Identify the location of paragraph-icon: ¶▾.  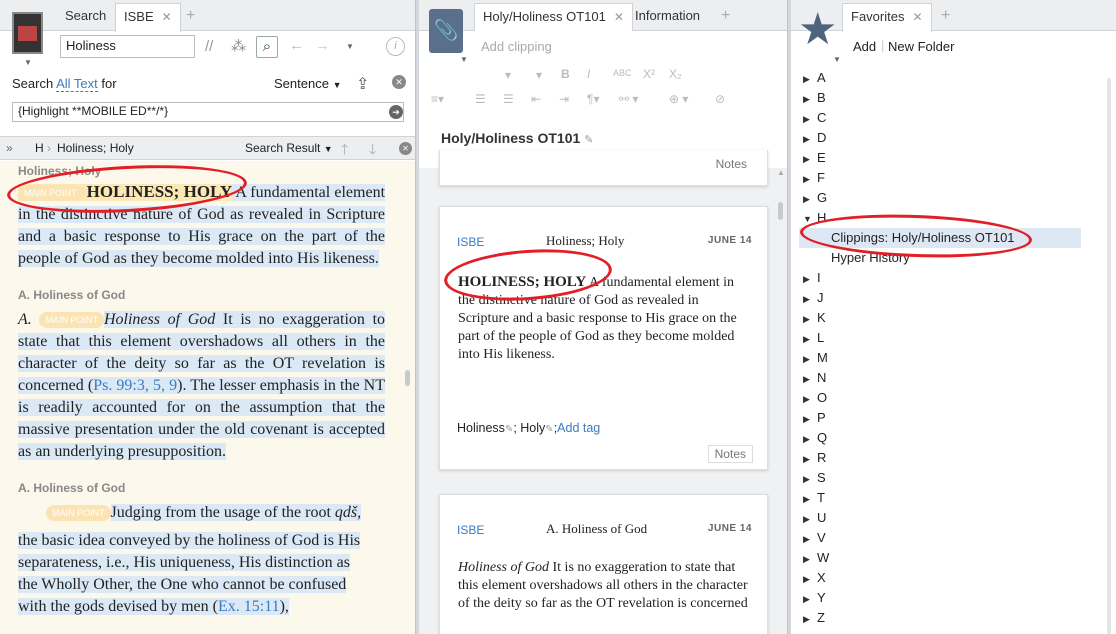
(593, 99).